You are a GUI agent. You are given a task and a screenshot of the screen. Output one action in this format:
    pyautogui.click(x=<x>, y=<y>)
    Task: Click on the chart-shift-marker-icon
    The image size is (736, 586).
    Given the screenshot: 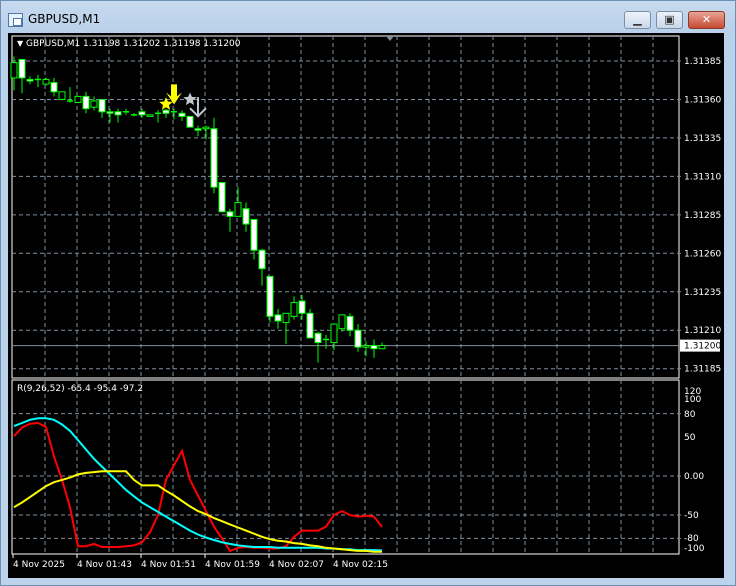 What is the action you would take?
    pyautogui.click(x=390, y=38)
    